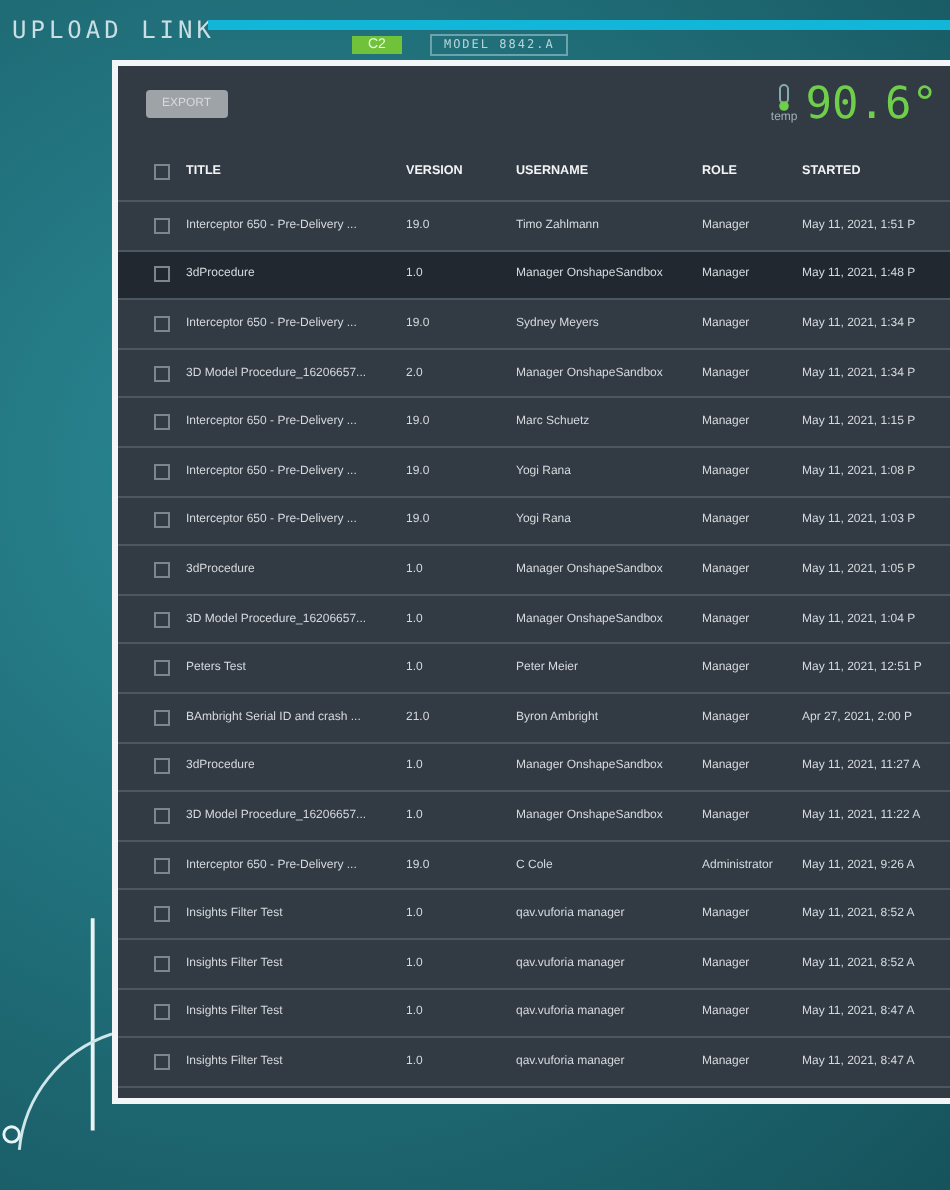 The width and height of the screenshot is (950, 1190). I want to click on select-all-checkbox, so click(162, 171).